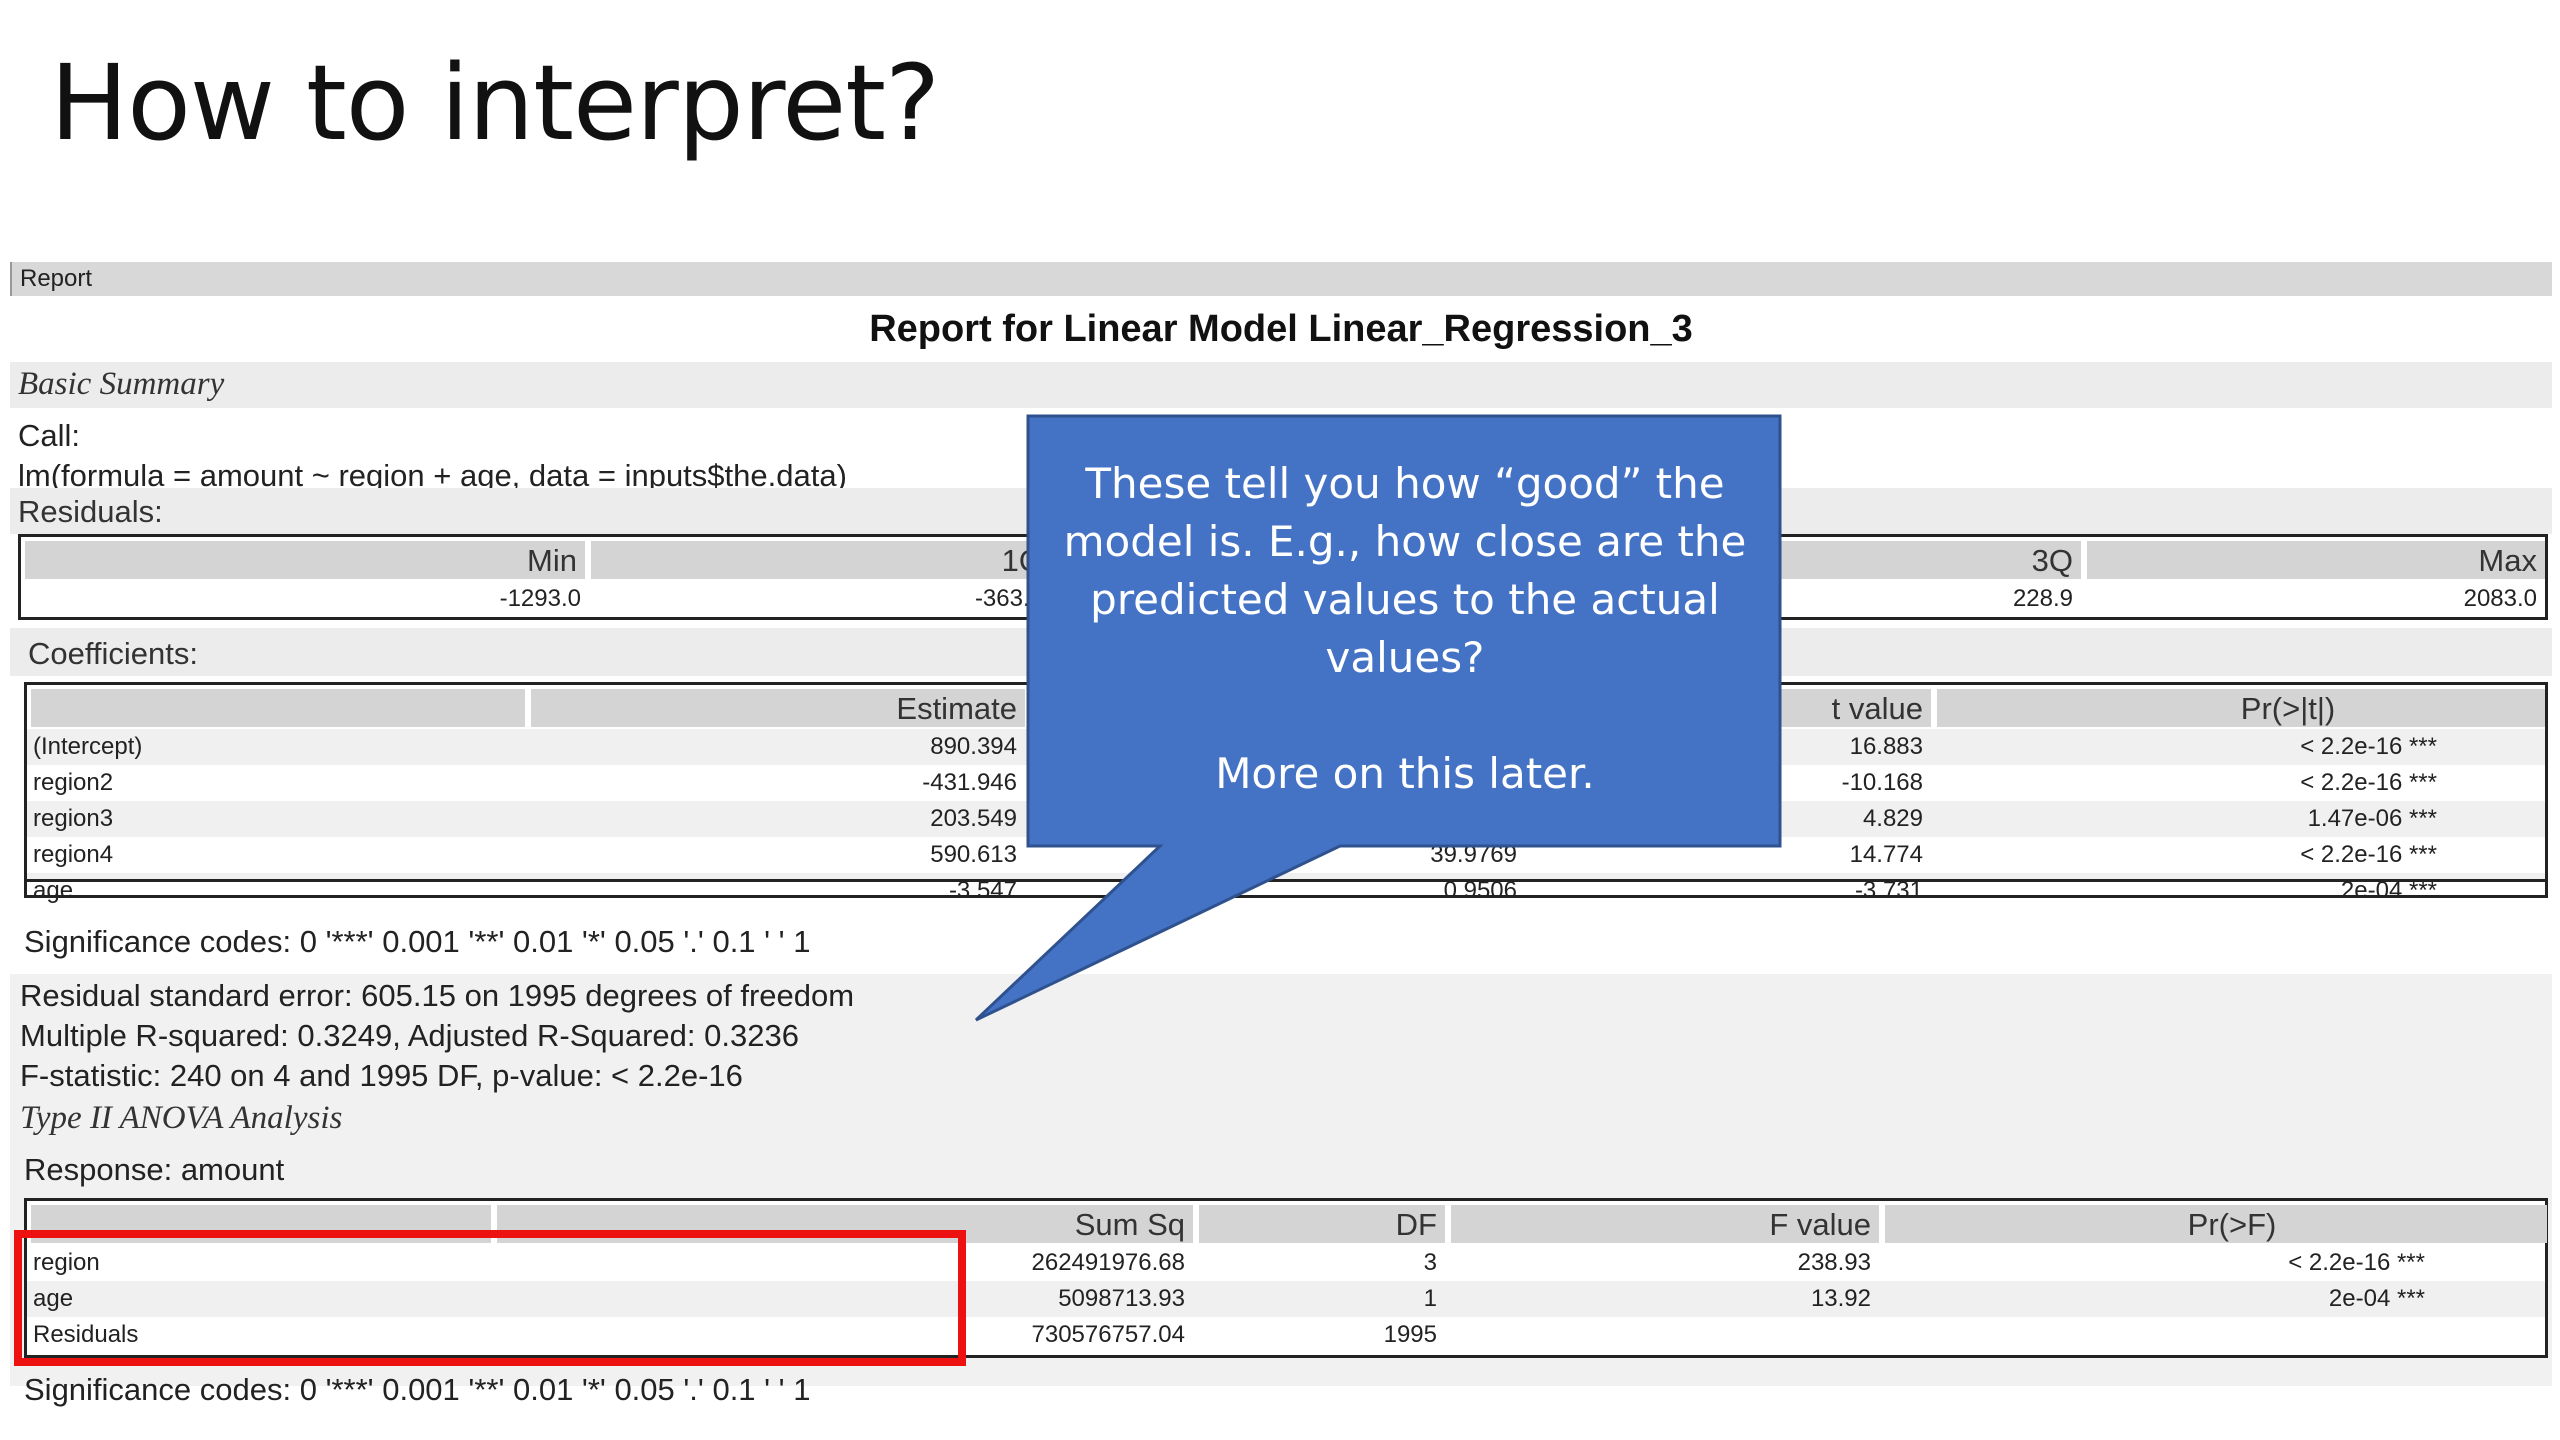  What do you see at coordinates (1665, 1224) in the screenshot?
I see `anova-col-fvalue: F value` at bounding box center [1665, 1224].